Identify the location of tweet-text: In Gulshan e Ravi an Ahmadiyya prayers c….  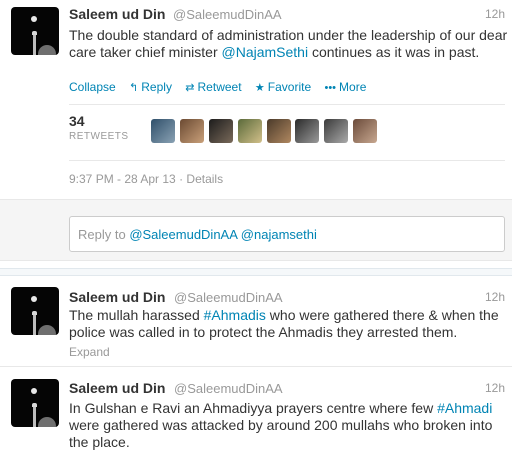
(289, 425).